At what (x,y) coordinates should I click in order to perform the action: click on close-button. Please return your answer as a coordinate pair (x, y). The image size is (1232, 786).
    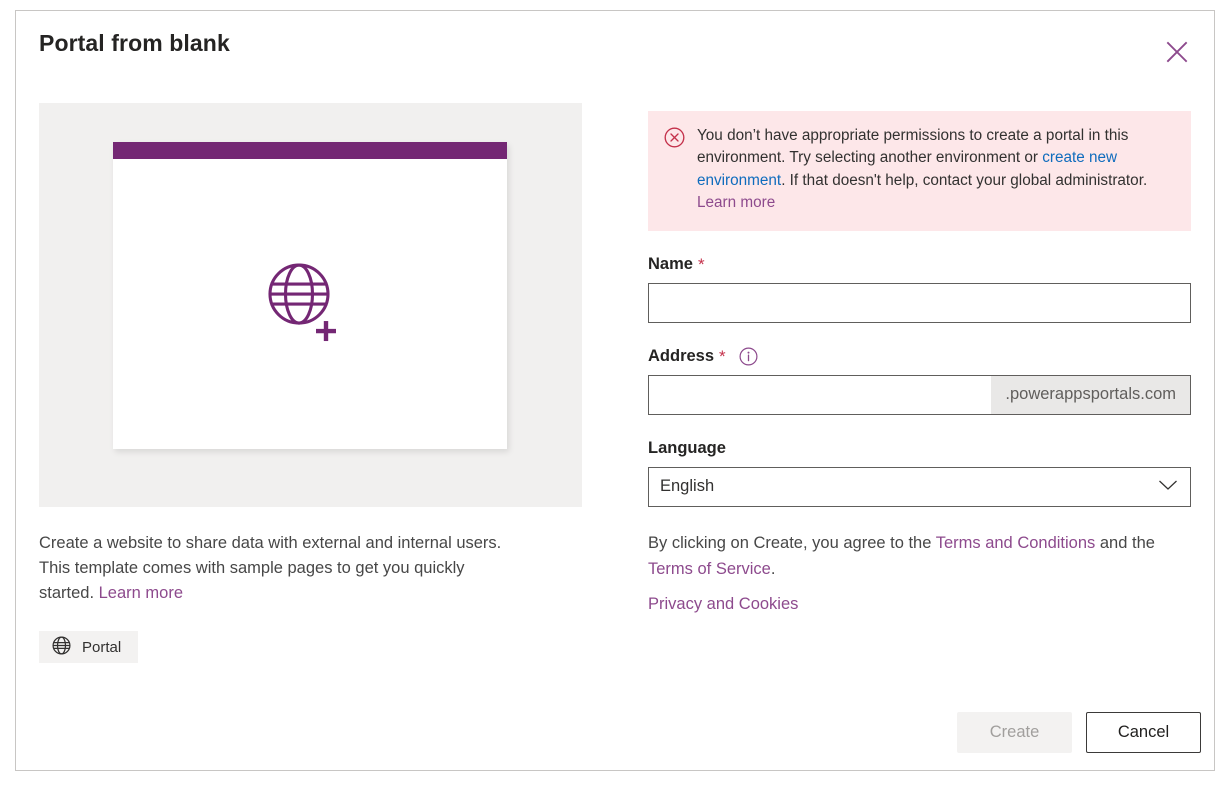
    Looking at the image, I should click on (1177, 52).